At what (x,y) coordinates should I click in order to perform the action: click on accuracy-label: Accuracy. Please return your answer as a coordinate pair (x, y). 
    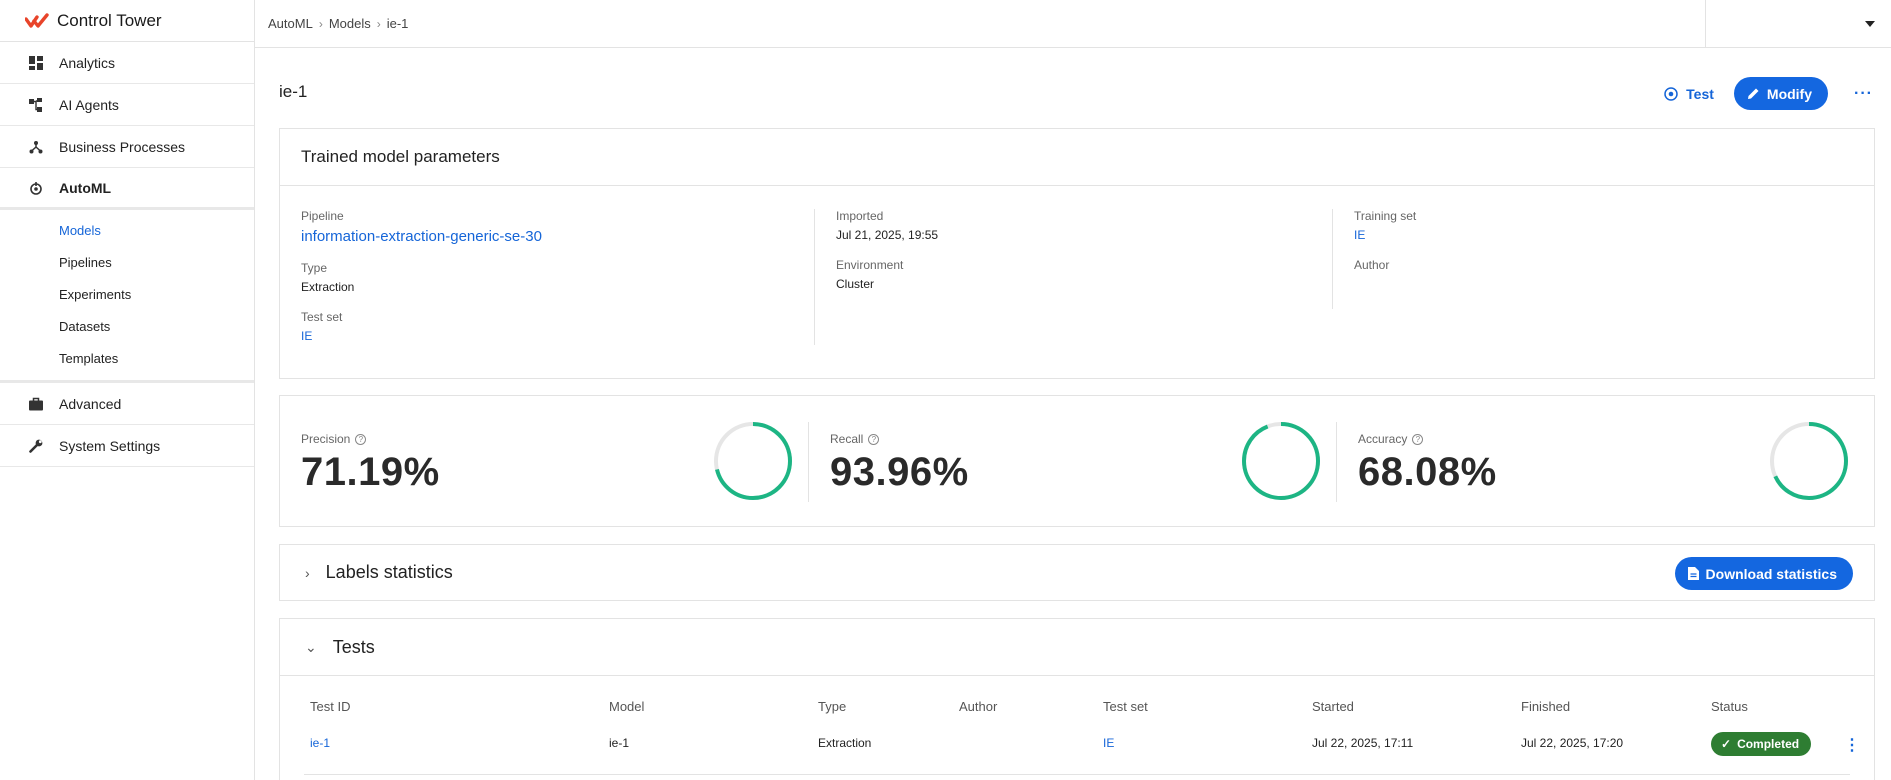
    Looking at the image, I should click on (1383, 439).